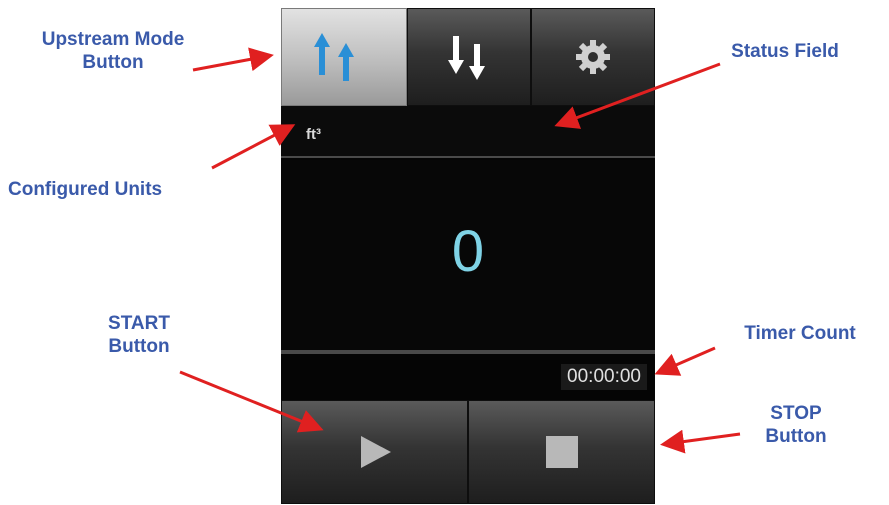 The height and width of the screenshot is (505, 889). Describe the element at coordinates (700, 441) in the screenshot. I see `arrow-stop` at that location.